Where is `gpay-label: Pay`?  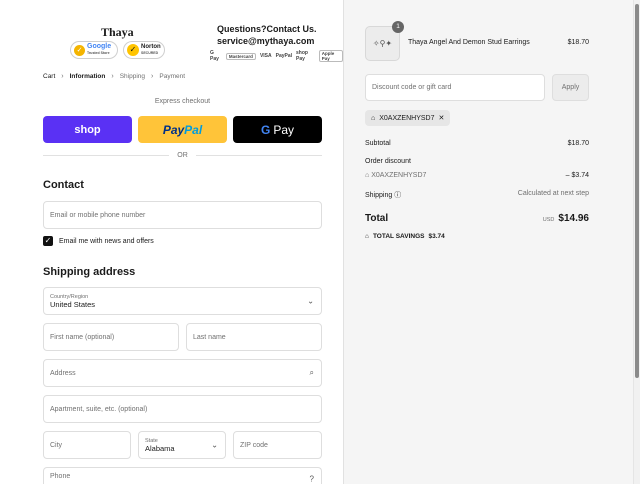
gpay-label: Pay is located at coordinates (284, 129).